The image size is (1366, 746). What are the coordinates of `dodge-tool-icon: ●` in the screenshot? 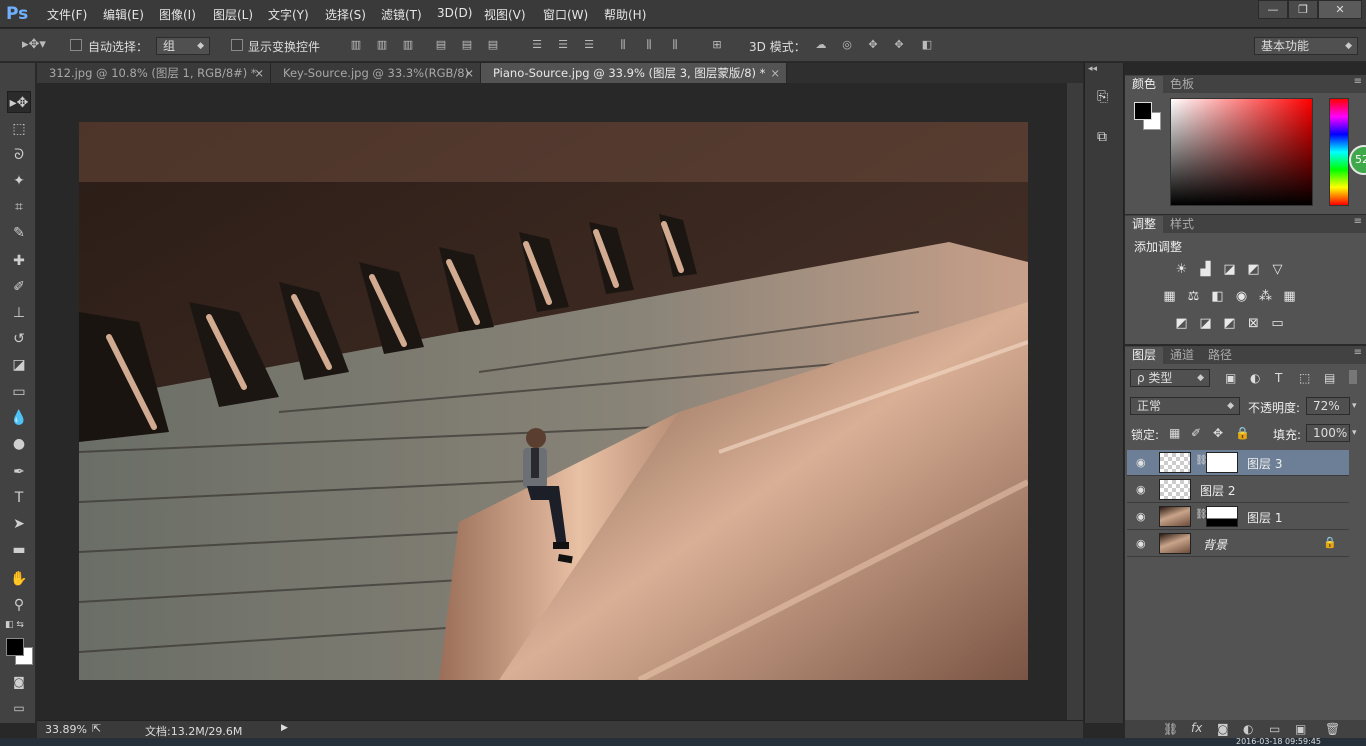 It's located at (19, 444).